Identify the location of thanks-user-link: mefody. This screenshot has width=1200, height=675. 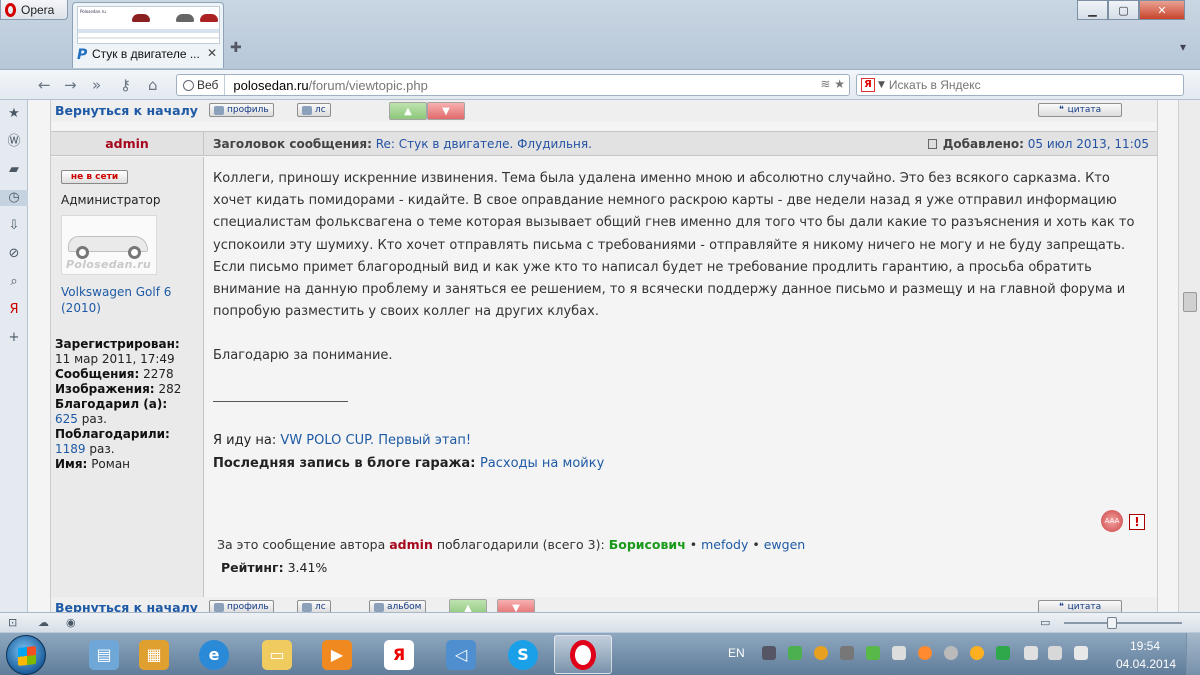
(724, 544).